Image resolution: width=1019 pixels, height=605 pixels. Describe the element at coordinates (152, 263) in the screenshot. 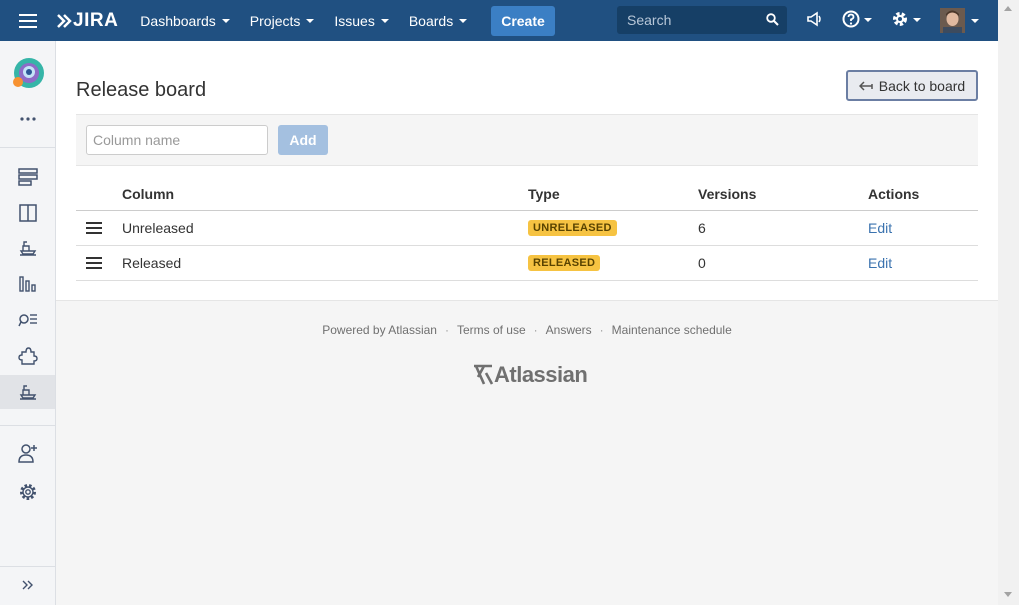

I see `column-name: Released` at that location.